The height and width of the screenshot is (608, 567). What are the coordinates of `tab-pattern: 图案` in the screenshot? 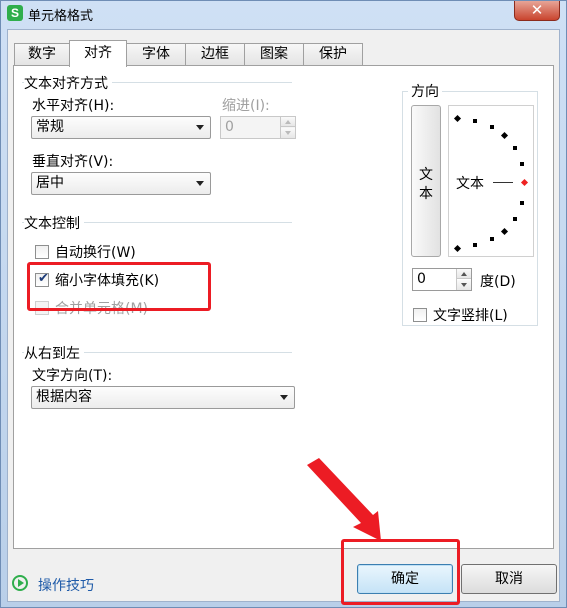 It's located at (274, 54).